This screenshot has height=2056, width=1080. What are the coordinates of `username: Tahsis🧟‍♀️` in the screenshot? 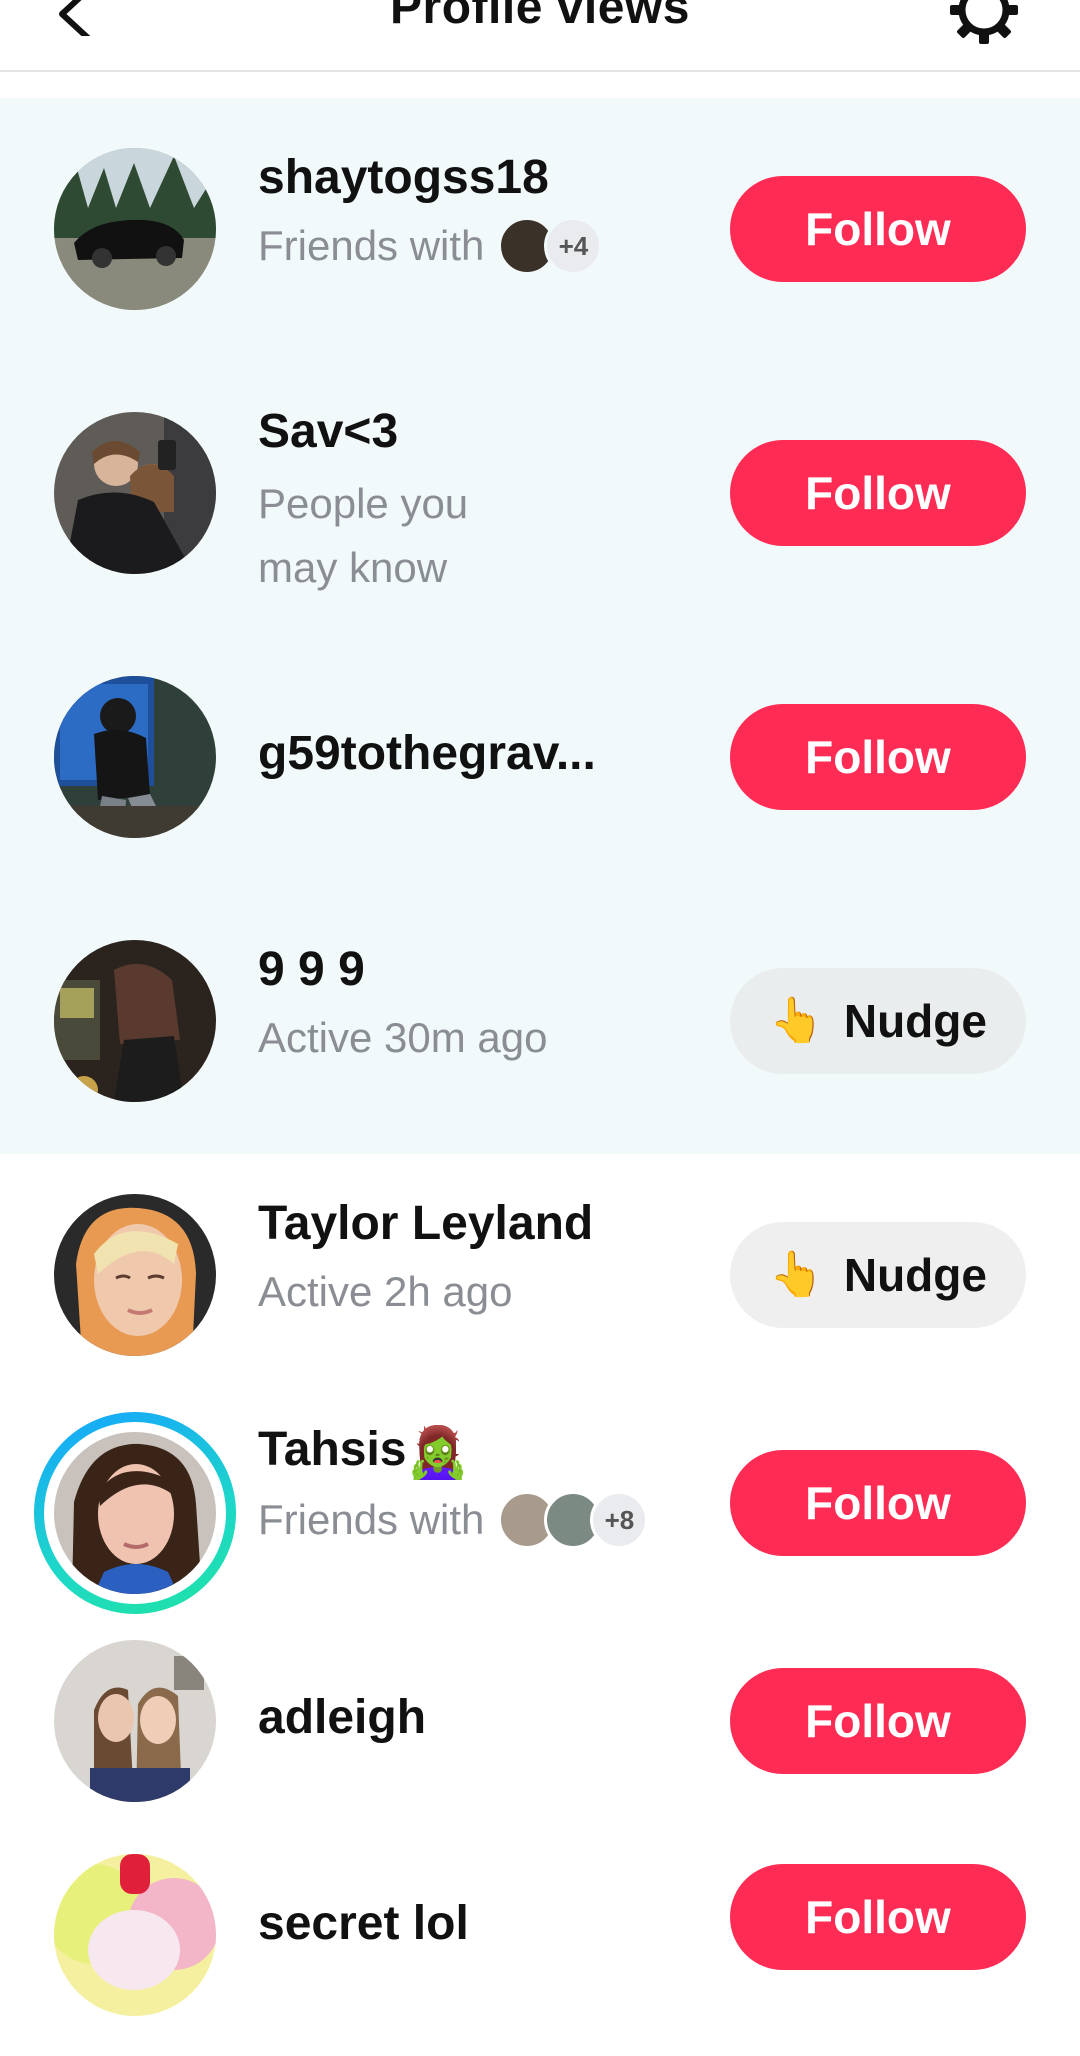 It's located at (453, 1451).